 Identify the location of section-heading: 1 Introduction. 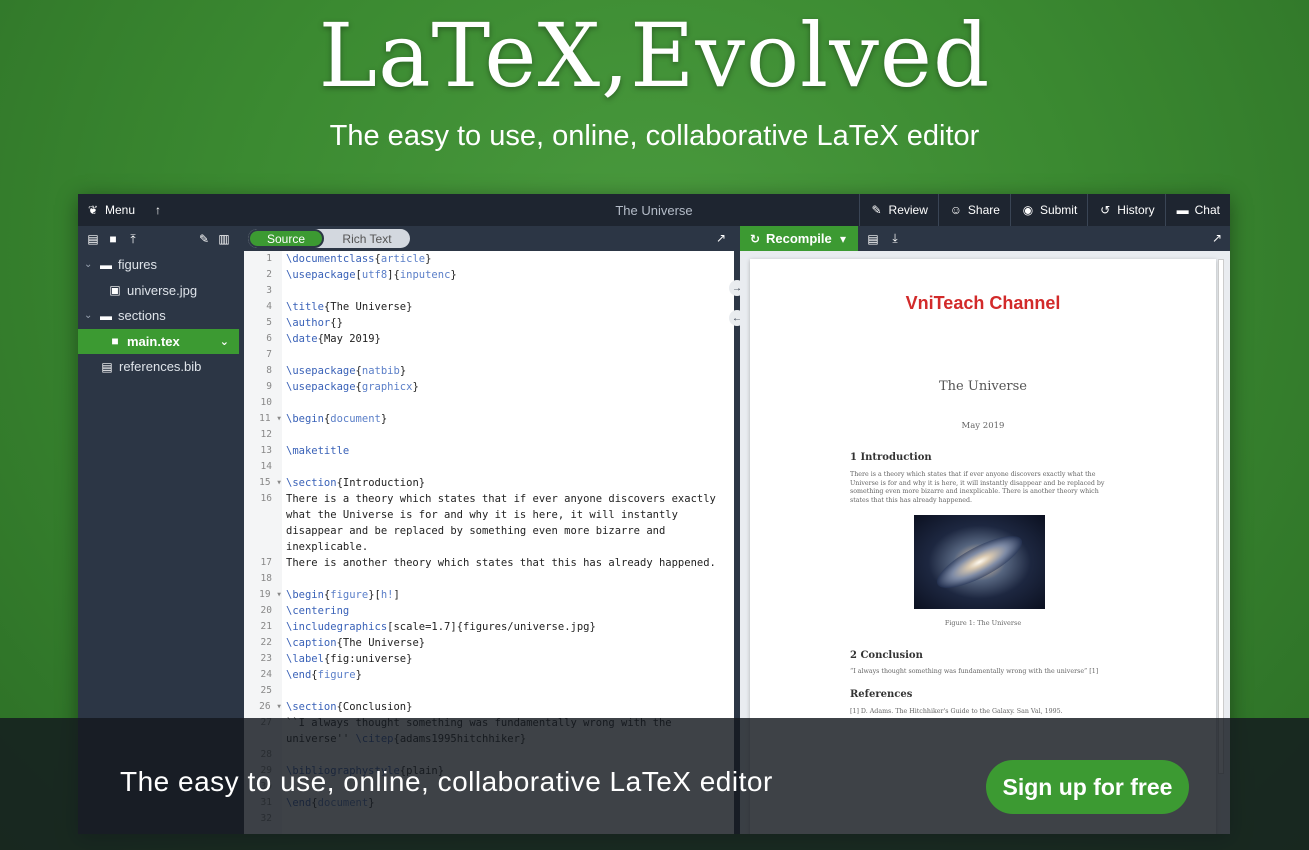
(891, 457).